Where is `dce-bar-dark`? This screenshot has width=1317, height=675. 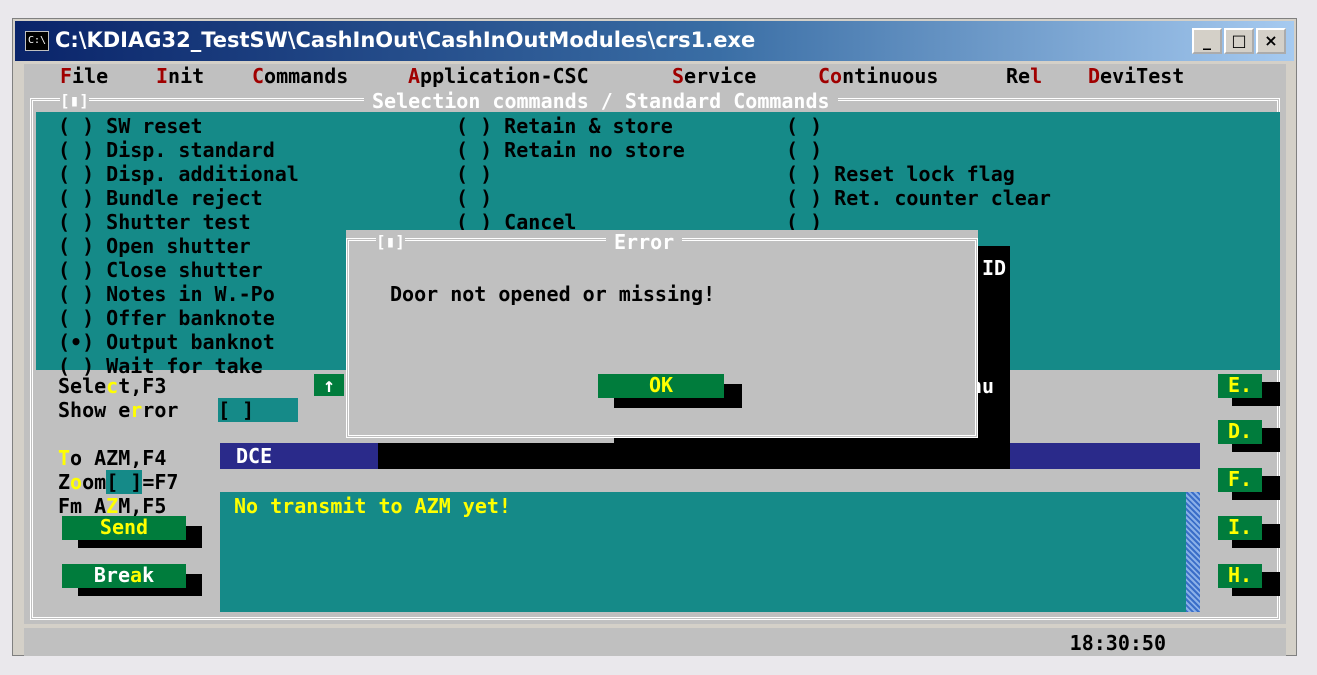
dce-bar-dark is located at coordinates (694, 456).